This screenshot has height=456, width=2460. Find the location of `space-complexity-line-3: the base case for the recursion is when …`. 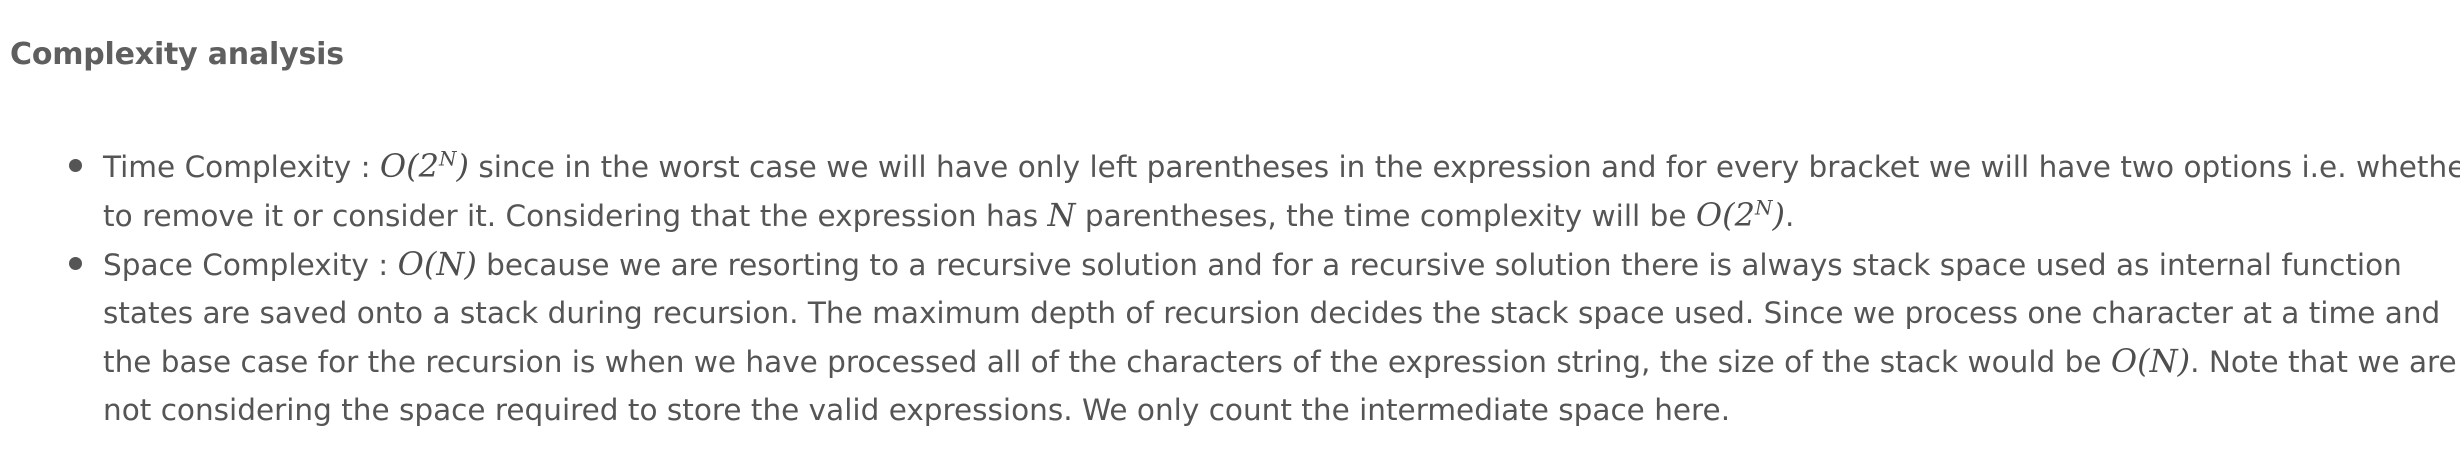

space-complexity-line-3: the base case for the recursion is when … is located at coordinates (1280, 361).